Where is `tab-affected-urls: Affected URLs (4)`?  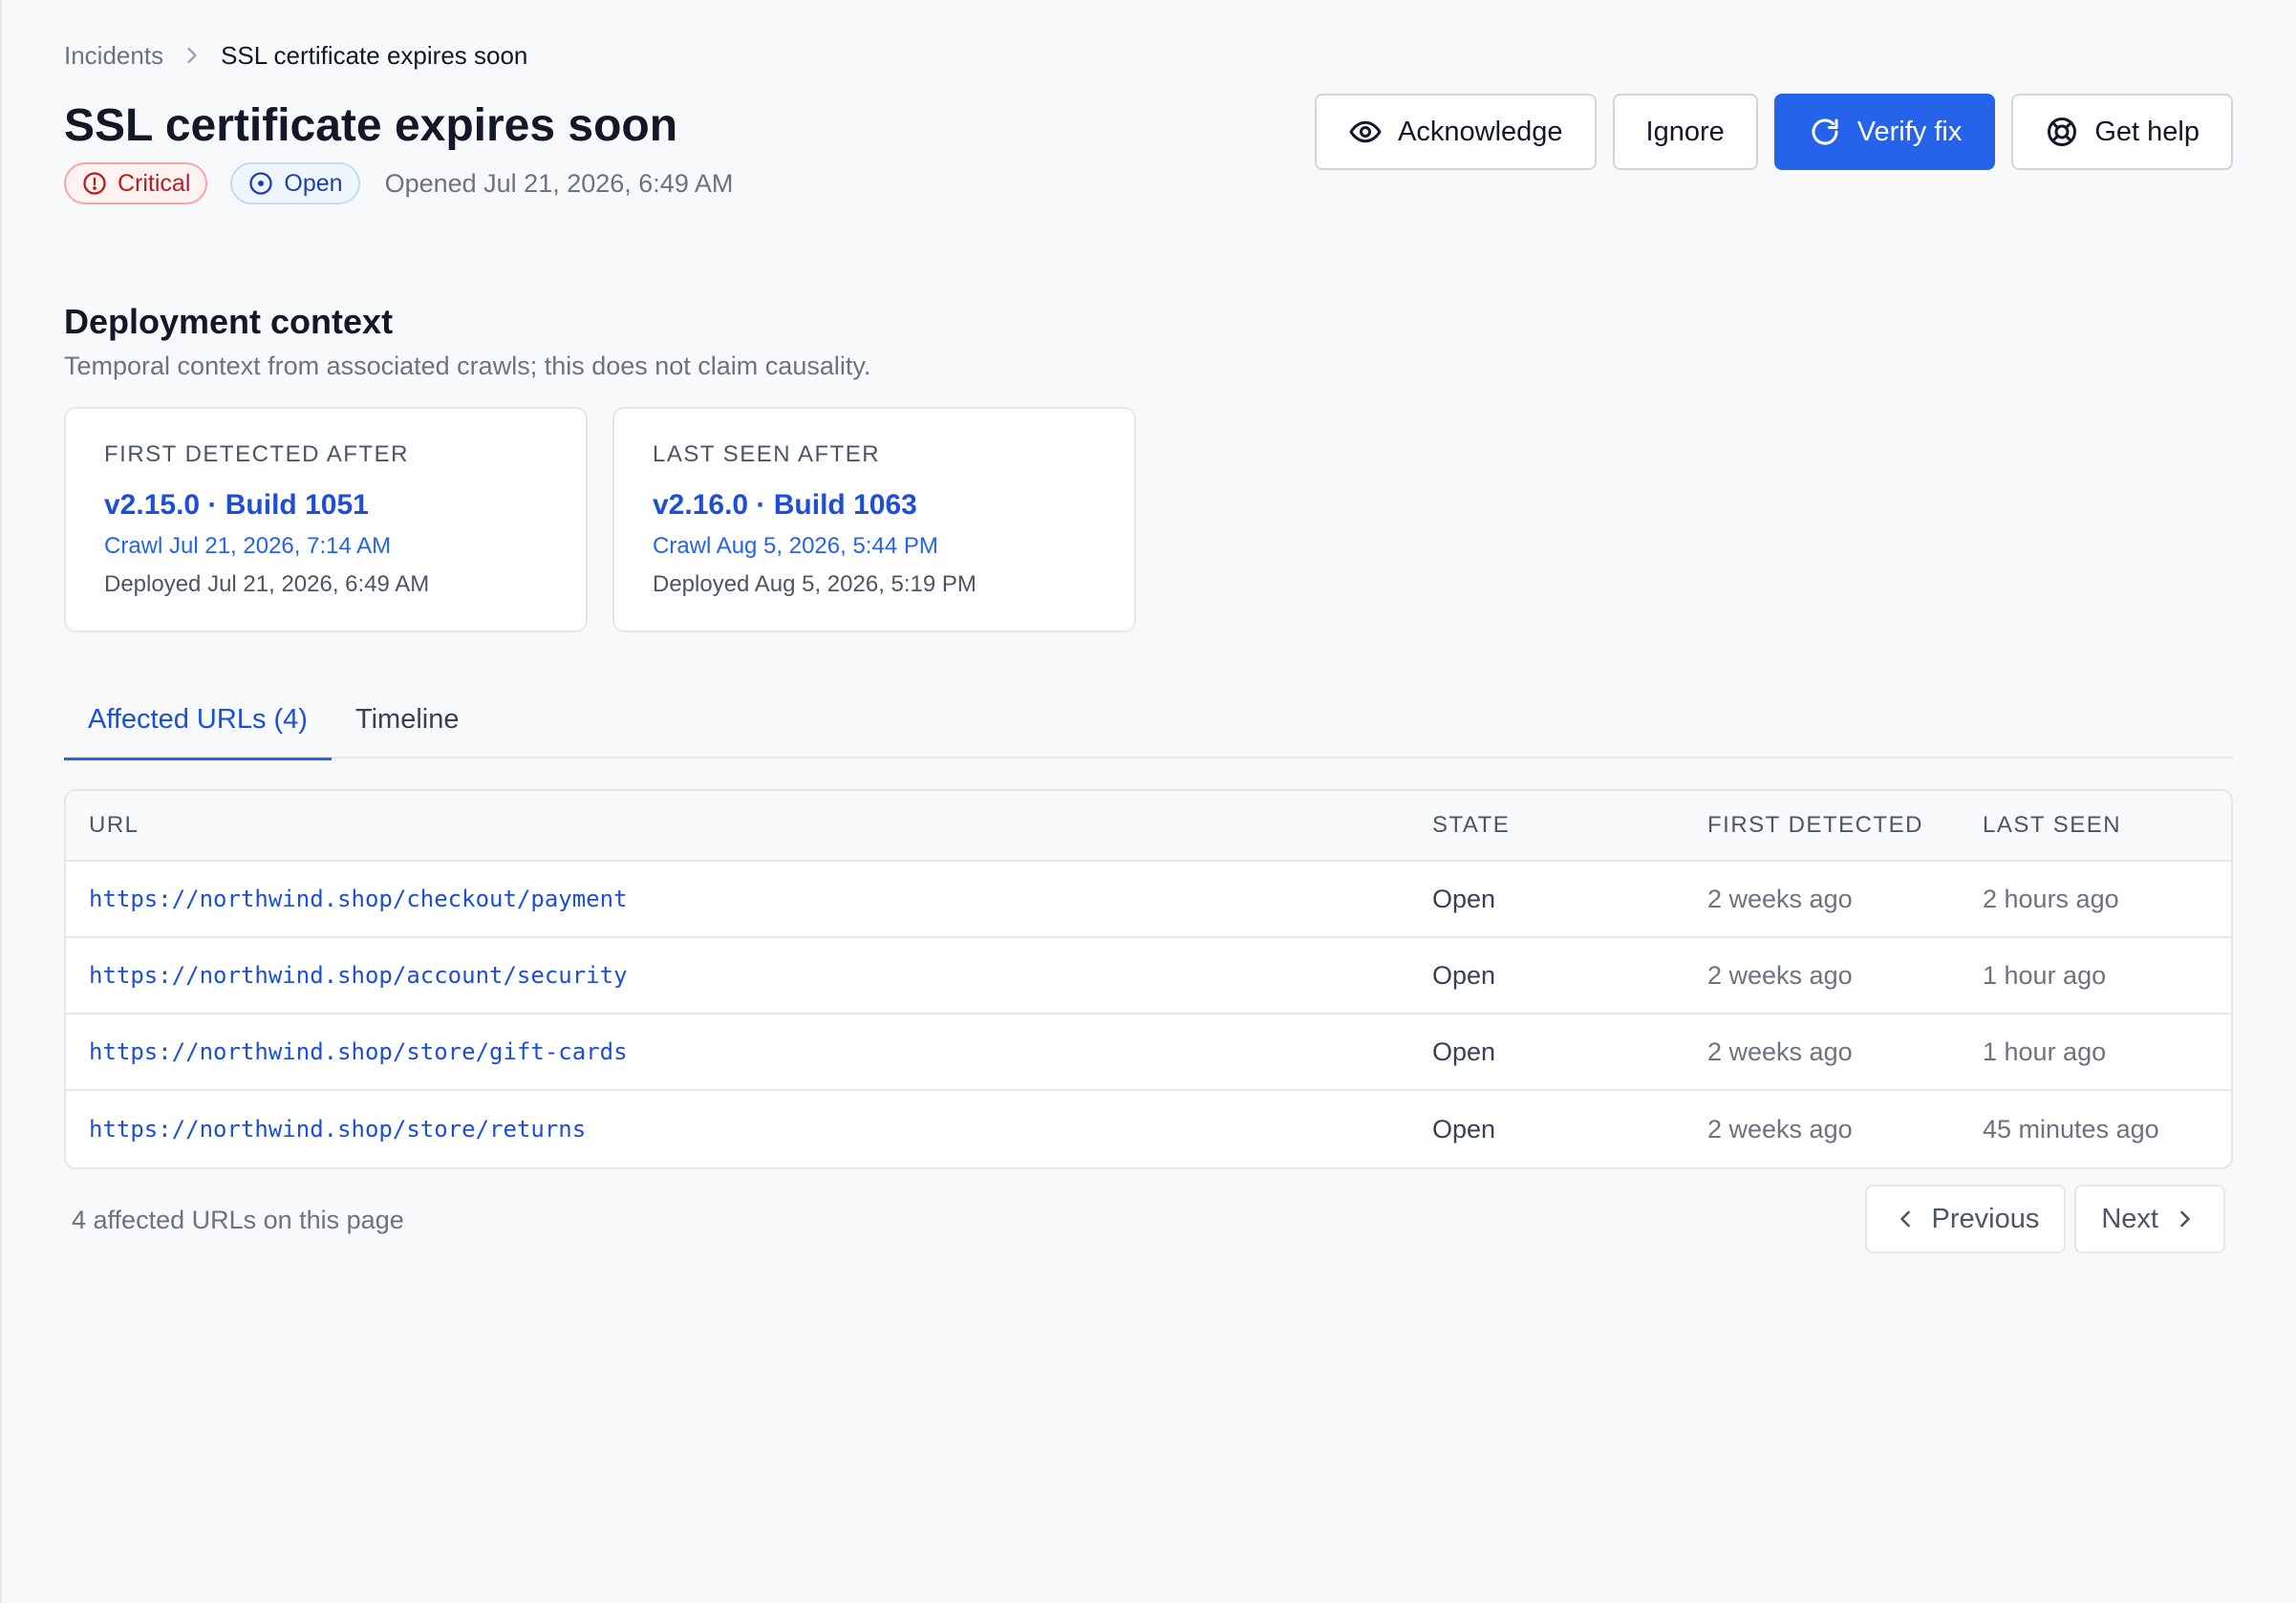
tab-affected-urls: Affected URLs (4) is located at coordinates (198, 720).